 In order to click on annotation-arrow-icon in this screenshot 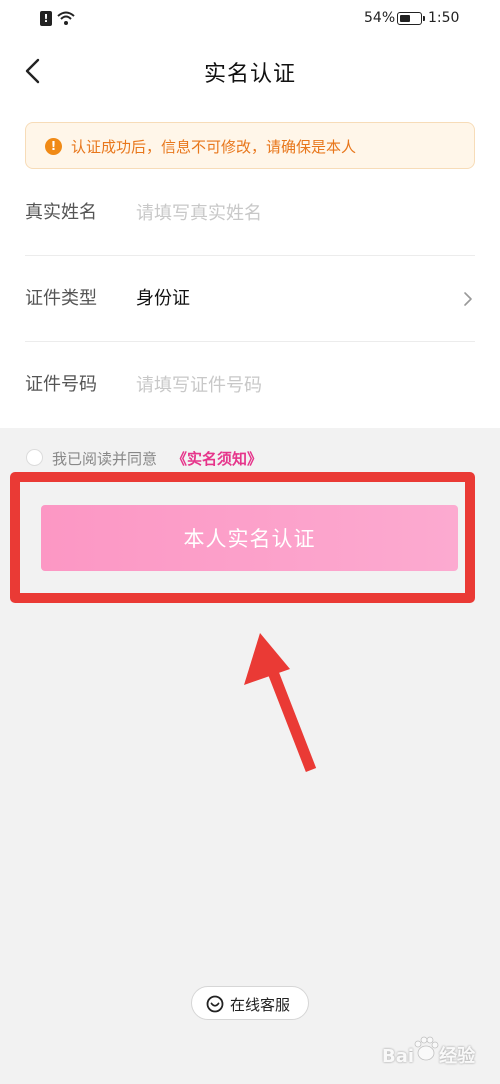, I will do `click(280, 702)`.